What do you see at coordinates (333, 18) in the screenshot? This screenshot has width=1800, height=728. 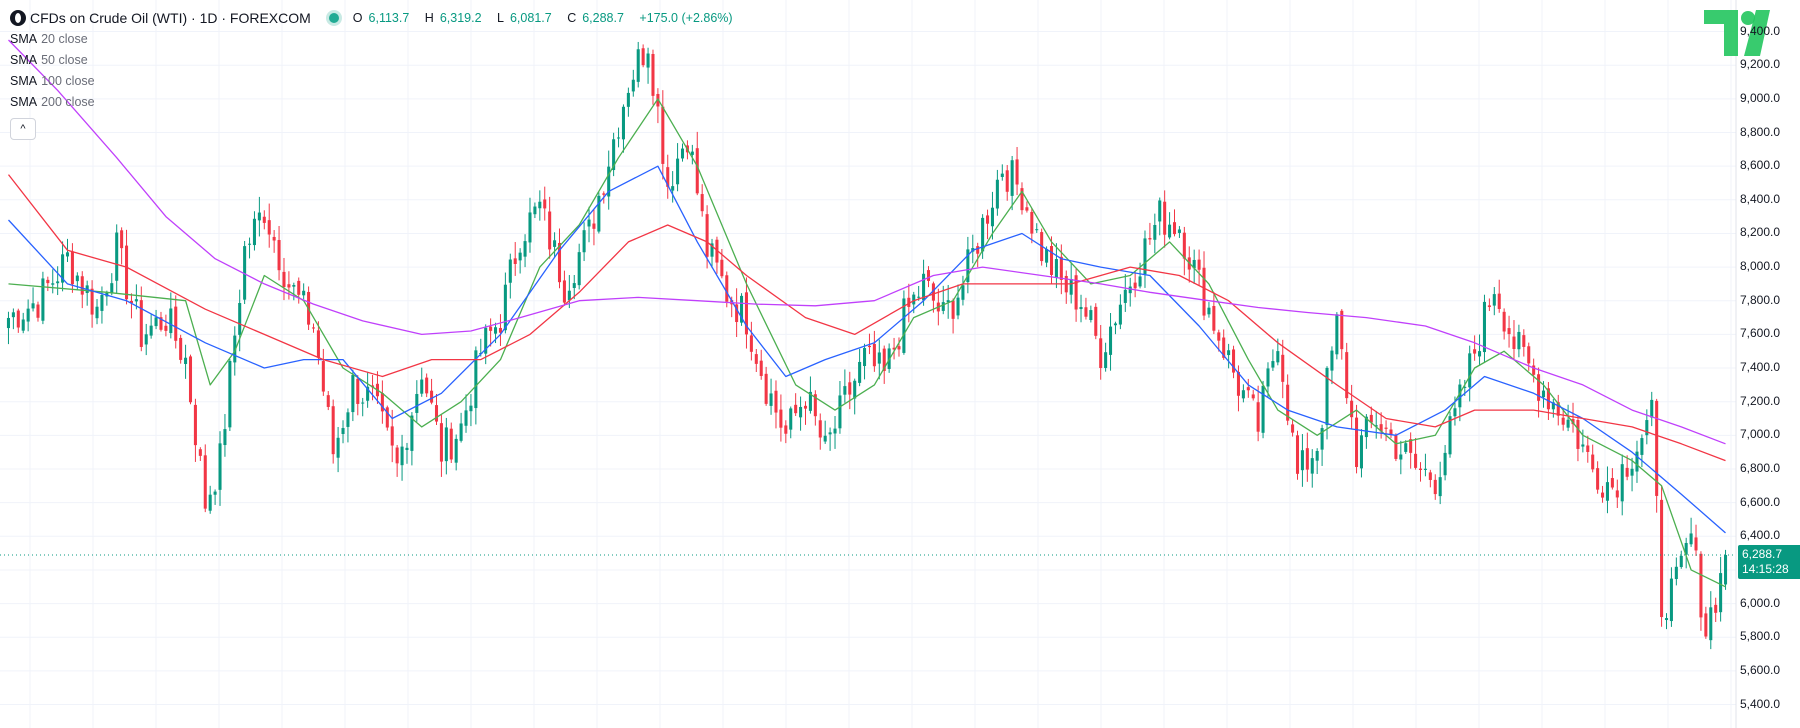 I see `market-status-icon` at bounding box center [333, 18].